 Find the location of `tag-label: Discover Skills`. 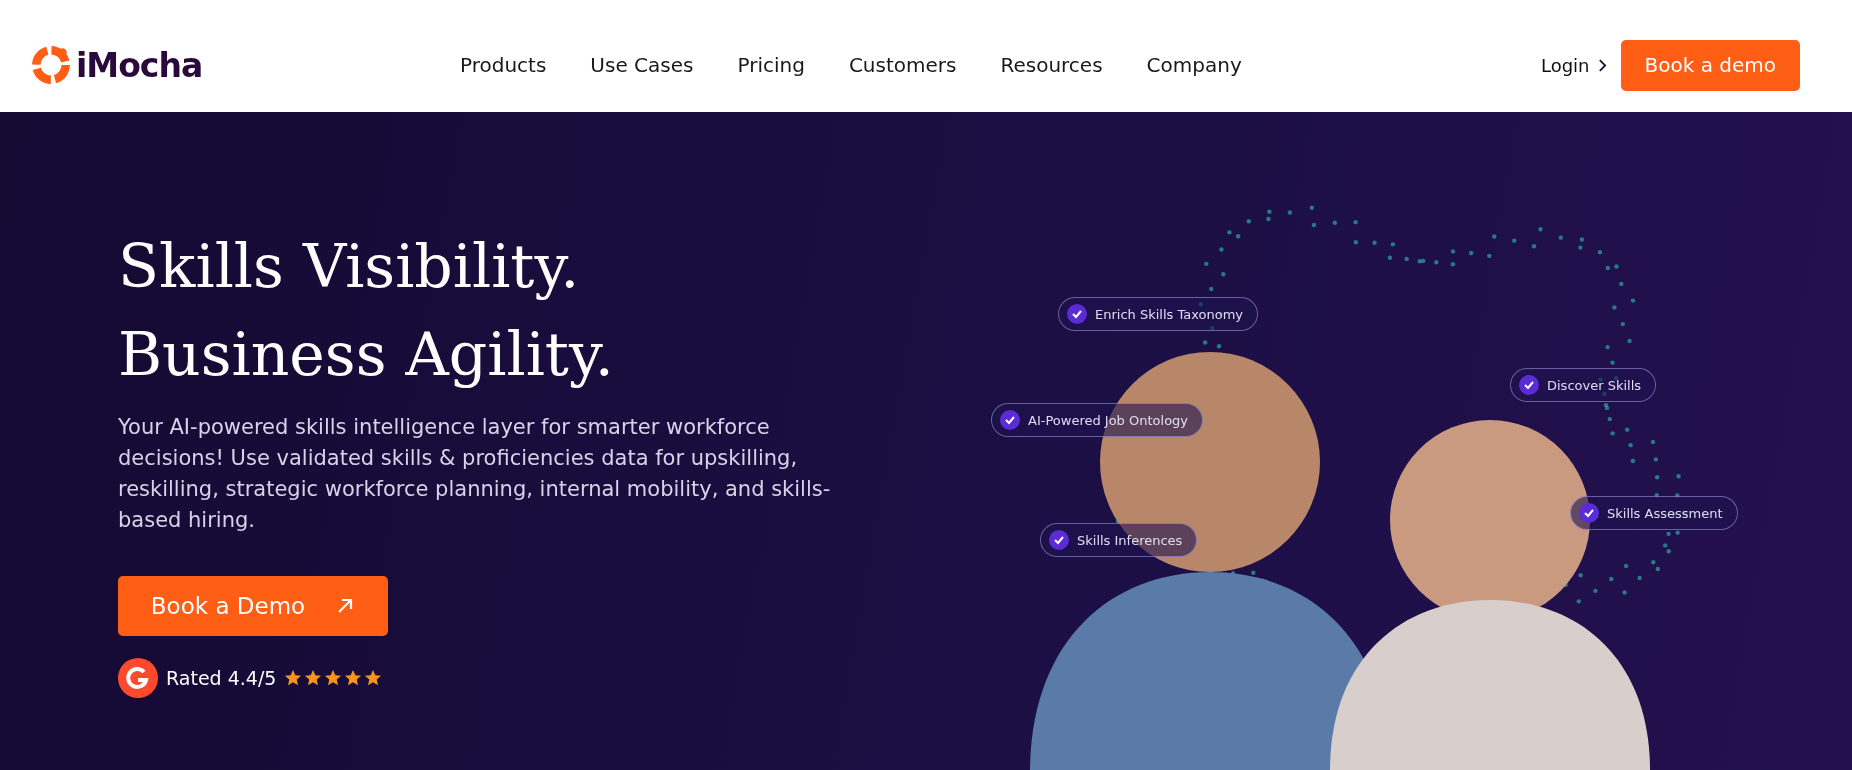

tag-label: Discover Skills is located at coordinates (1594, 385).